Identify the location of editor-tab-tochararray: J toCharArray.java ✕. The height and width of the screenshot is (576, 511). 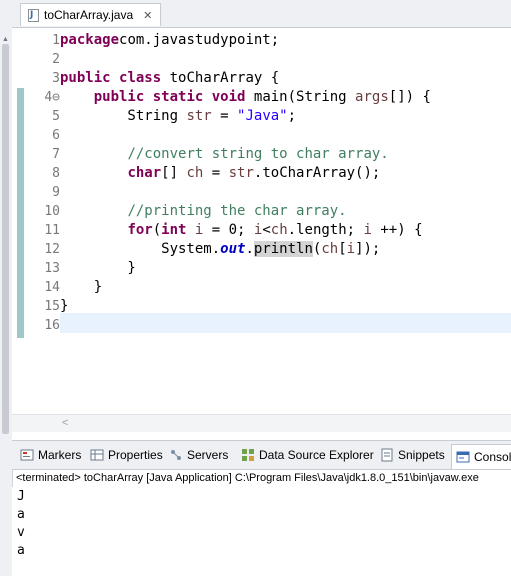
(91, 14).